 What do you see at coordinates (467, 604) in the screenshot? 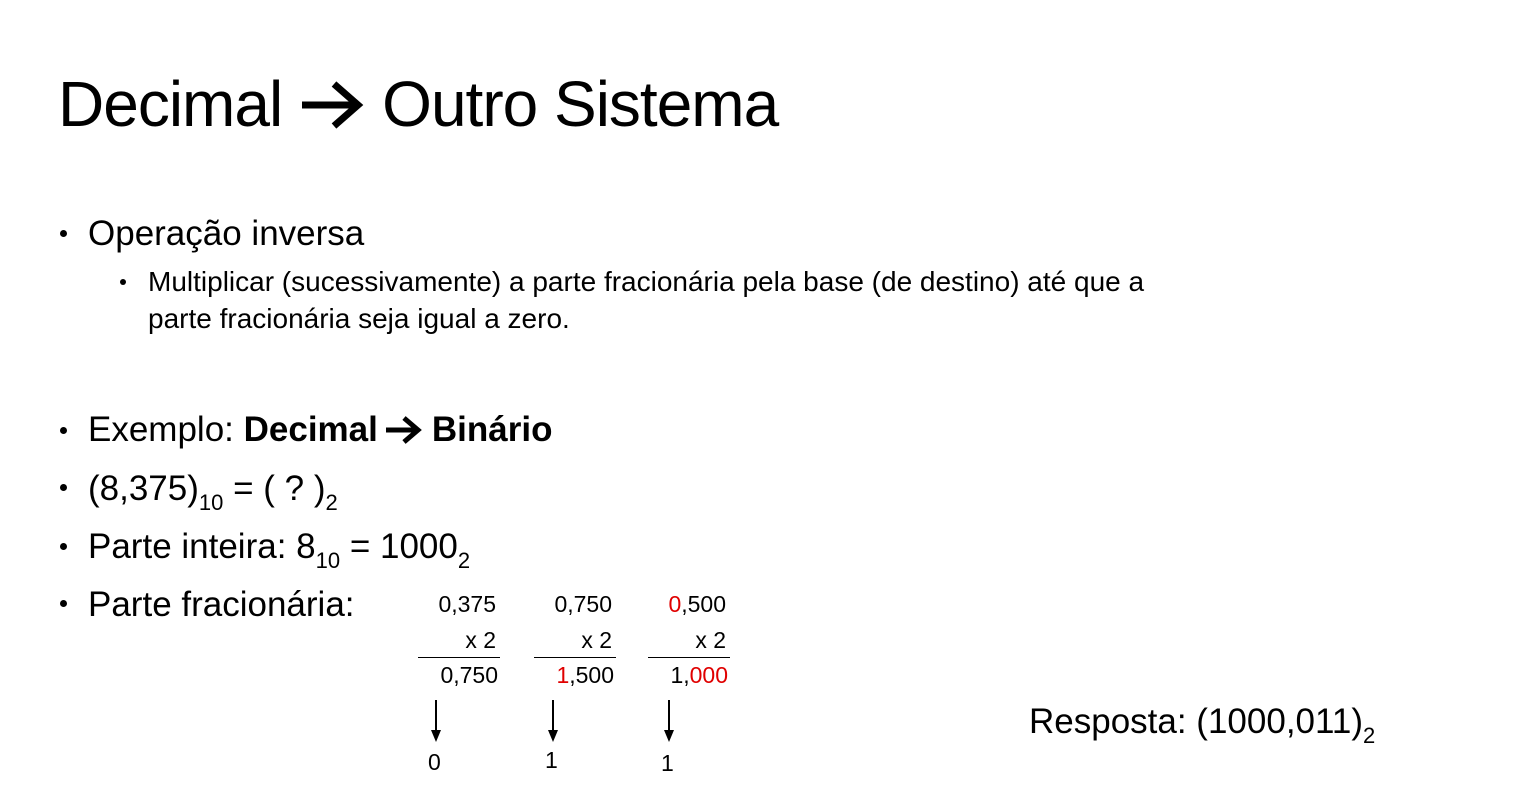
I see `step-1-multiplicand: 0,375` at bounding box center [467, 604].